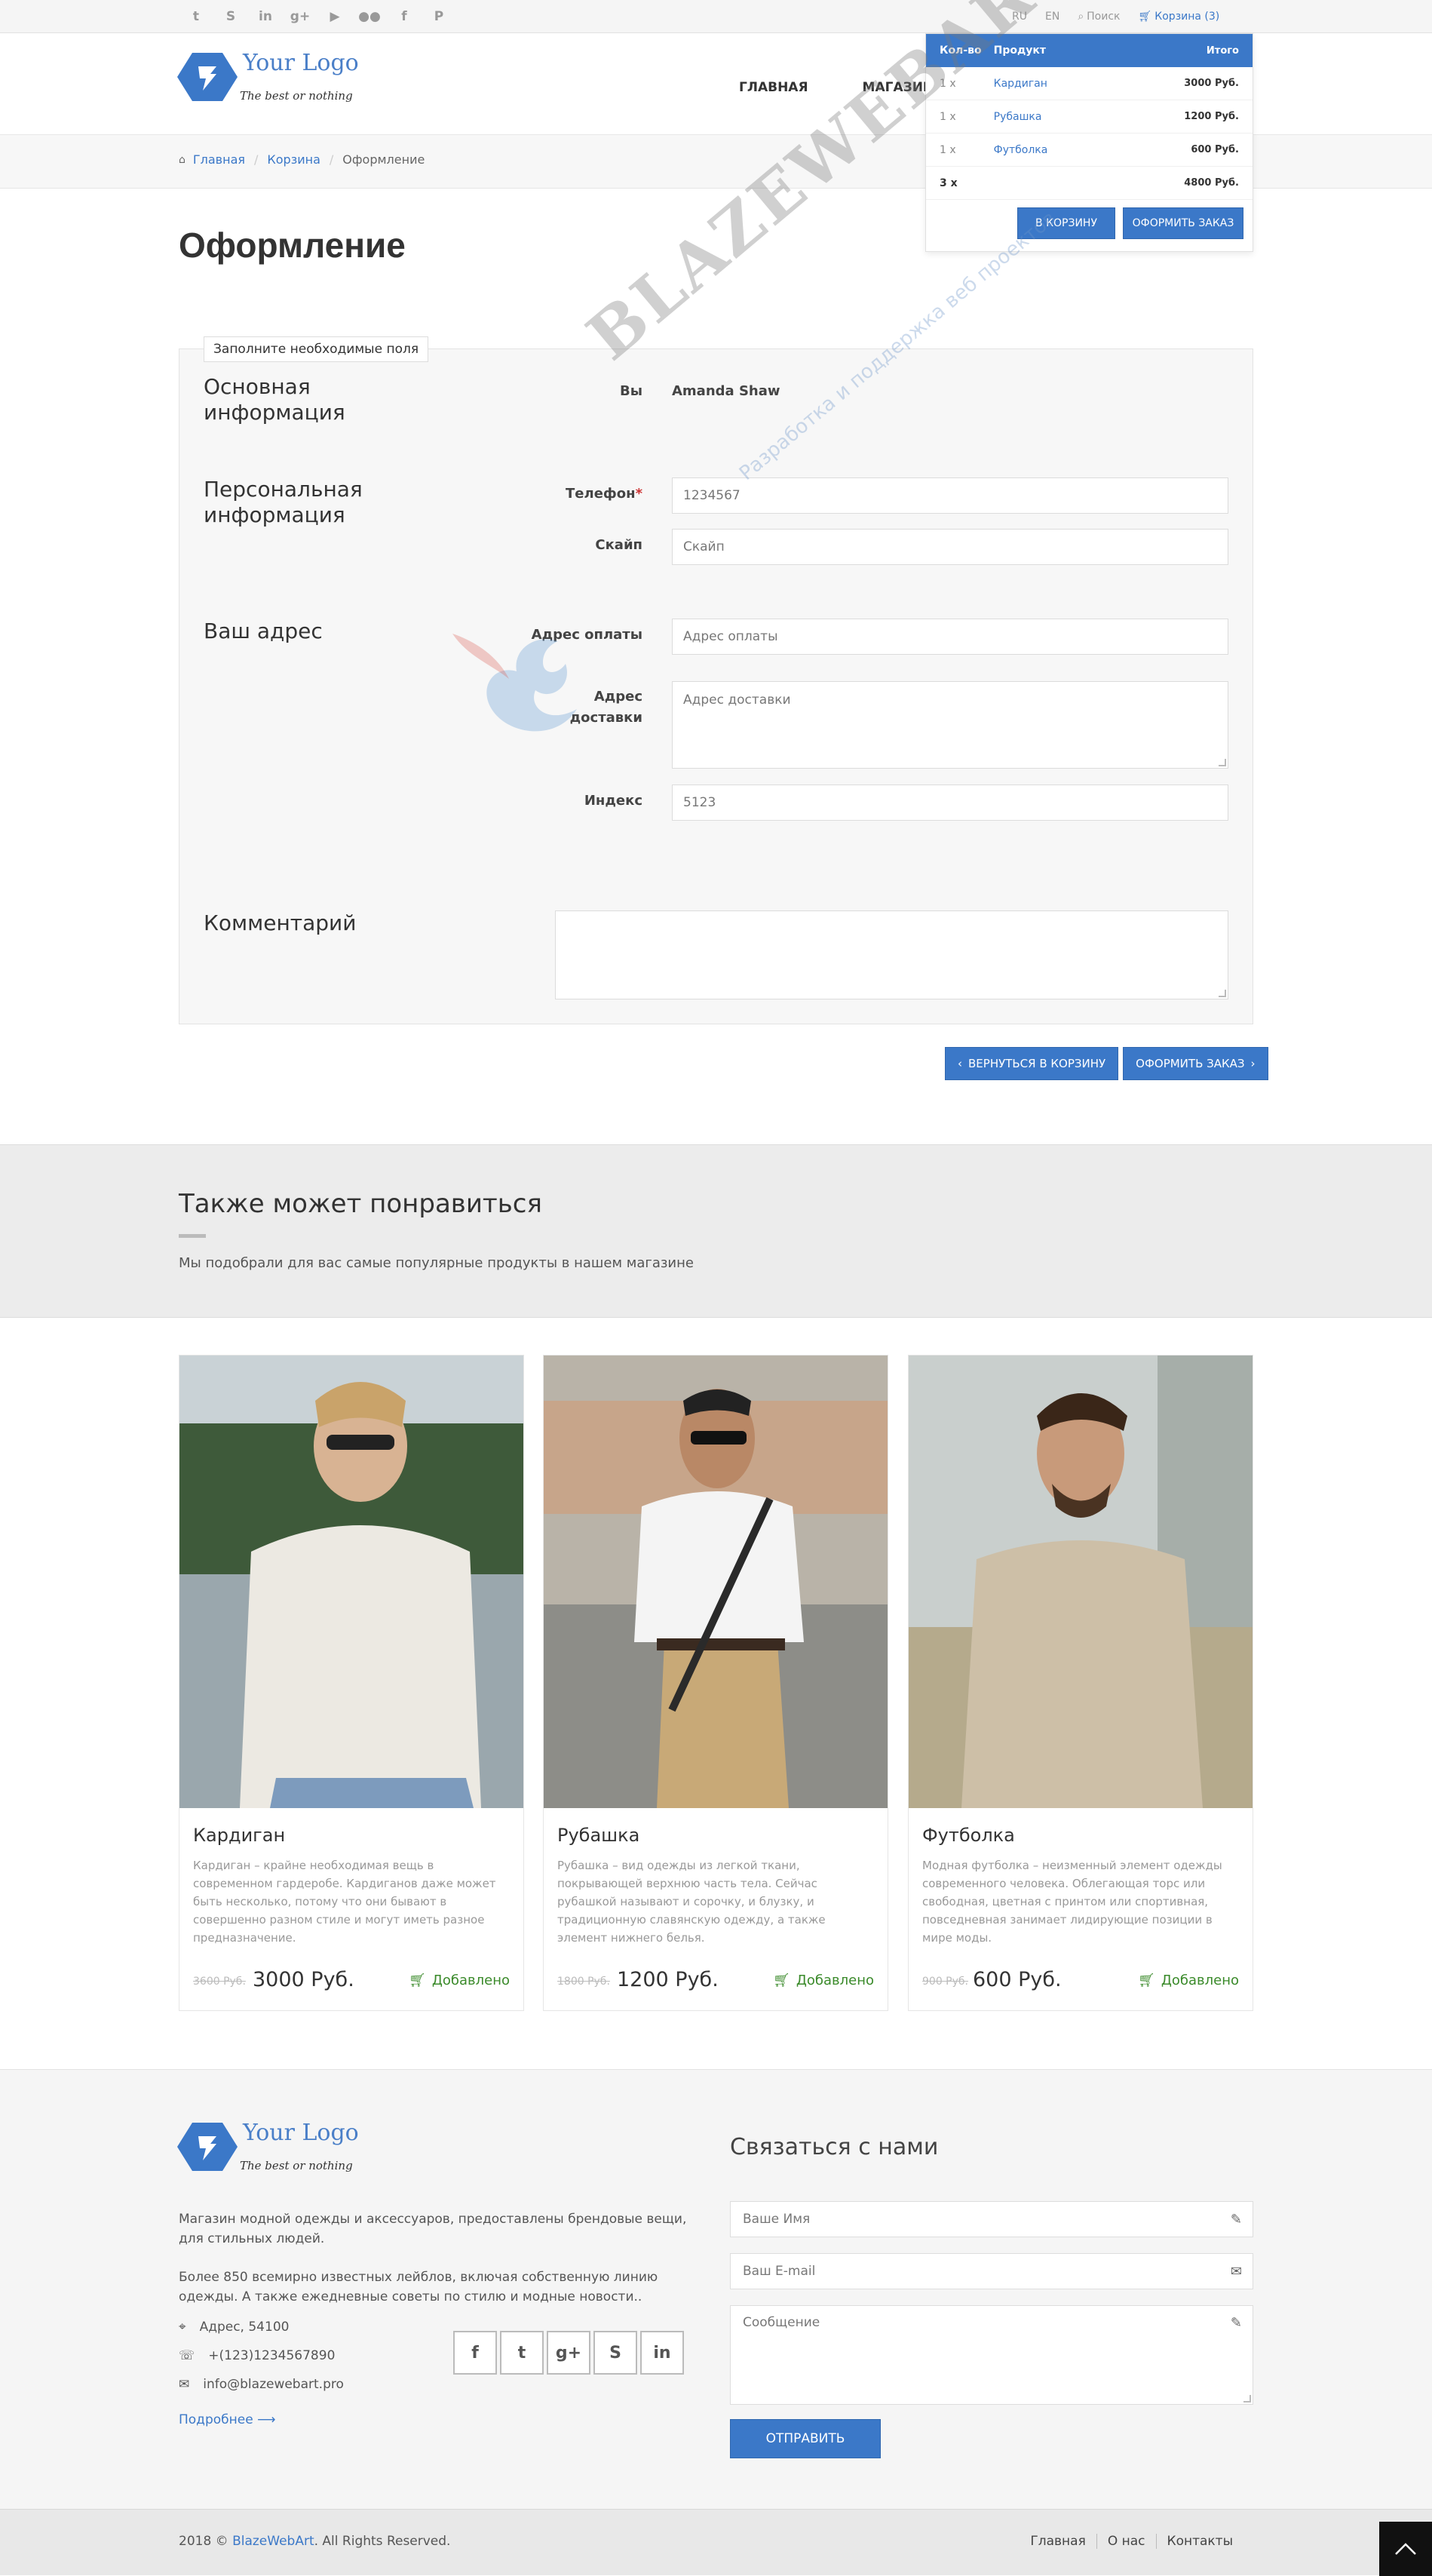  I want to click on cart-product-link: Кардиган, so click(1084, 84).